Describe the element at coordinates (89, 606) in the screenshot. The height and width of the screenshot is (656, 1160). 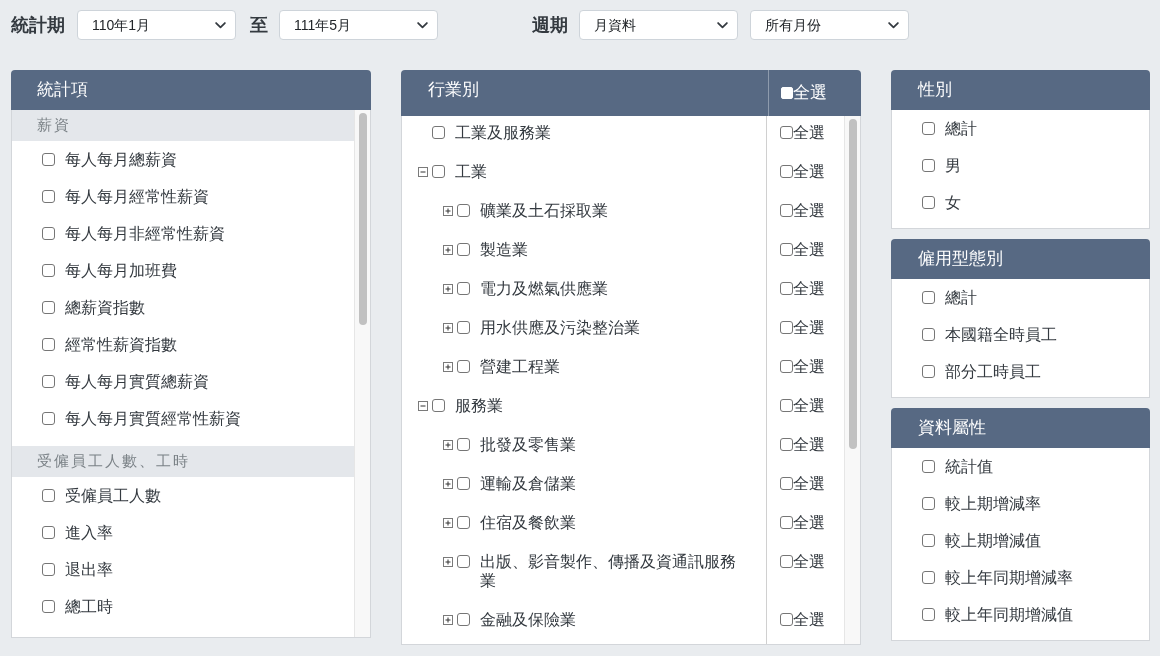
I see `option-label: 總工時` at that location.